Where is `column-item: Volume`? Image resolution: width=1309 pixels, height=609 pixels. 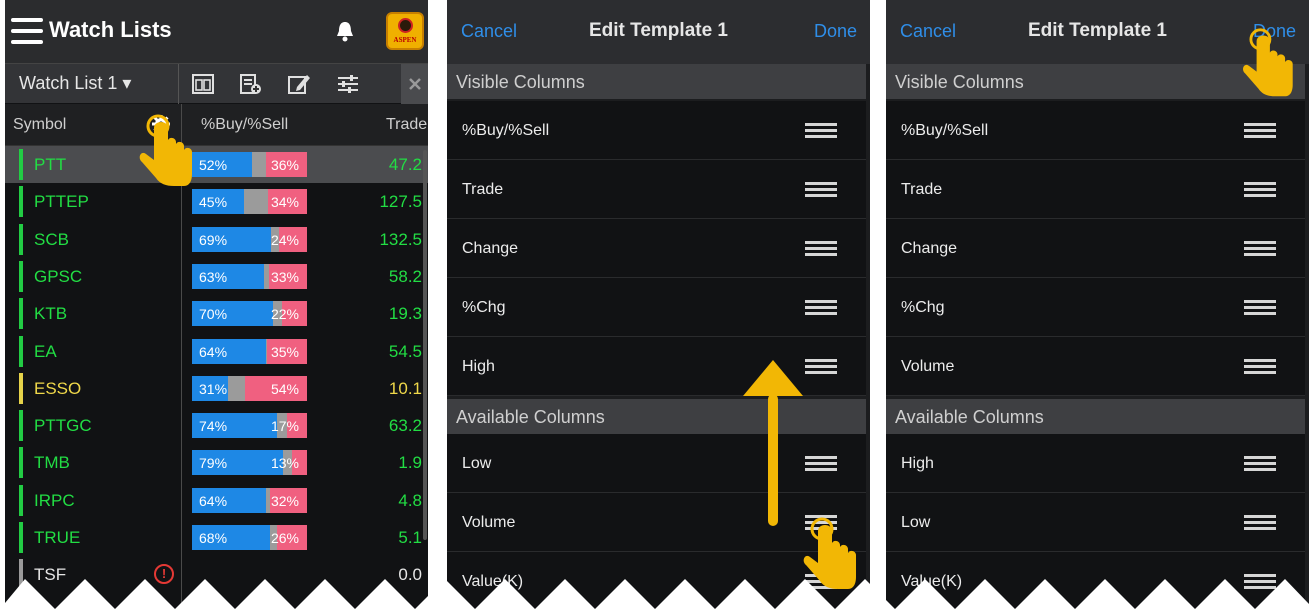 column-item: Volume is located at coordinates (1095, 366).